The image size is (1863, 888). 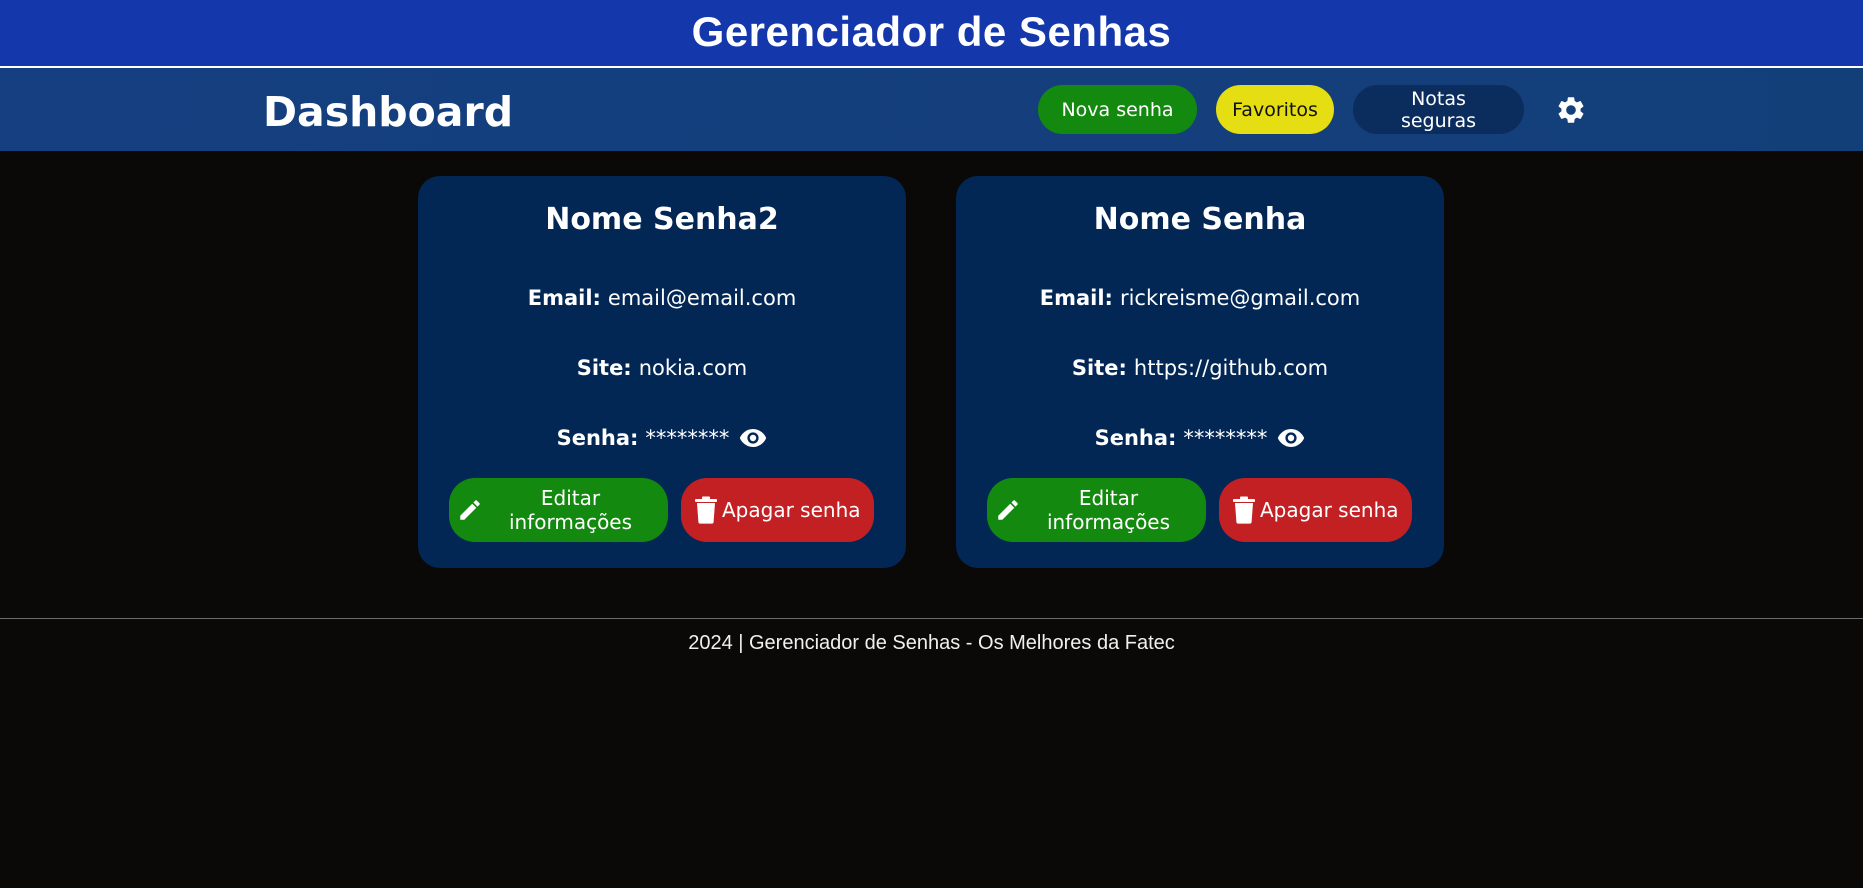 I want to click on site-row: Site: nokia.com, so click(x=662, y=368).